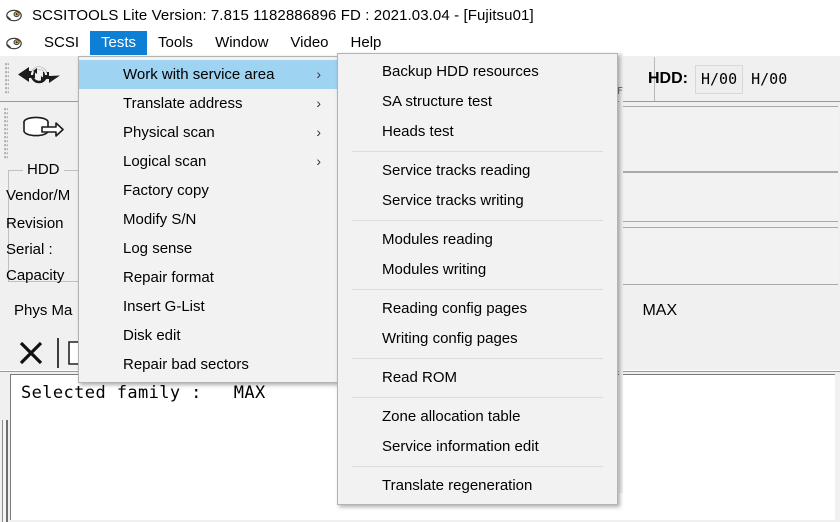  I want to click on menuitem-translate-regeneration: Translate regeneration, so click(477, 486).